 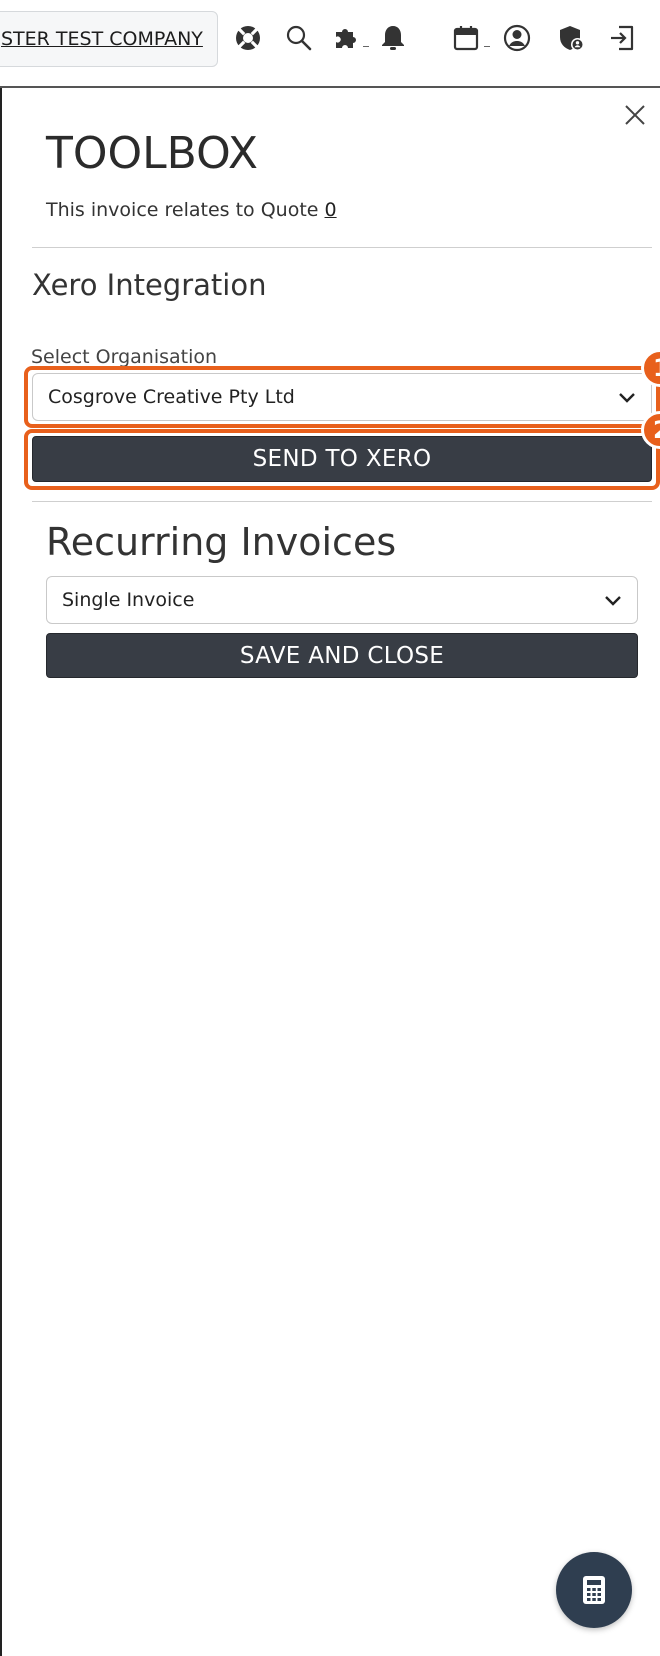 I want to click on top-bar: STER TEST COMPANY, so click(x=330, y=43).